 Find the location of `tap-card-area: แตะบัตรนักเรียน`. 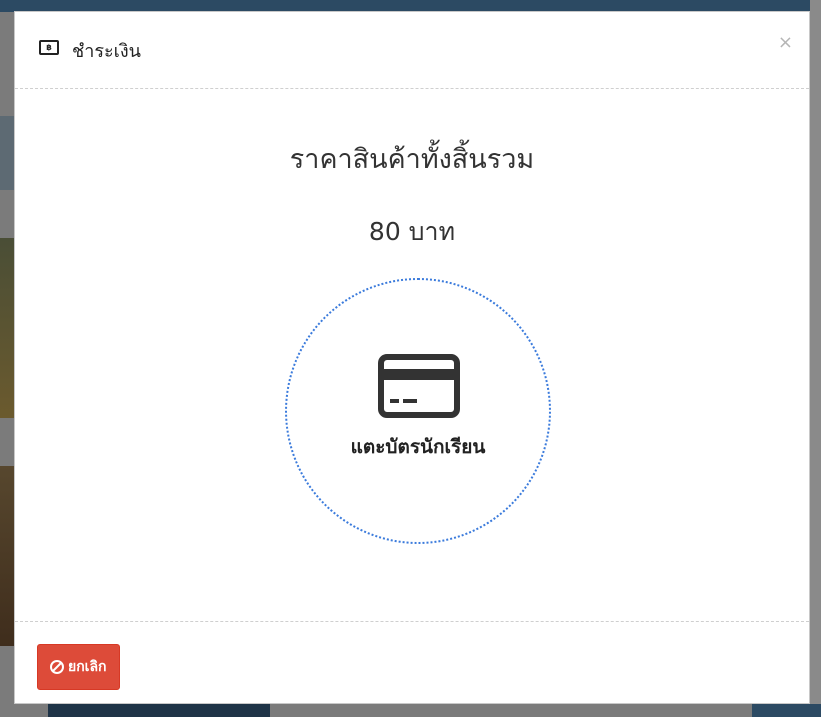

tap-card-area: แตะบัตรนักเรียน is located at coordinates (418, 411).